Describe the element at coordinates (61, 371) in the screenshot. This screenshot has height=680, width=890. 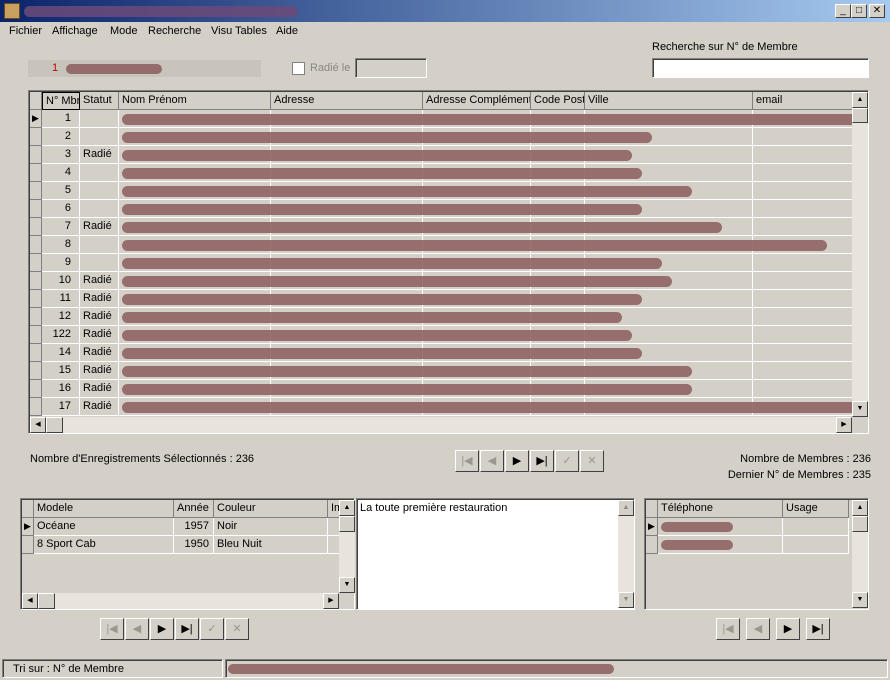
I see `member-number: 15` at that location.